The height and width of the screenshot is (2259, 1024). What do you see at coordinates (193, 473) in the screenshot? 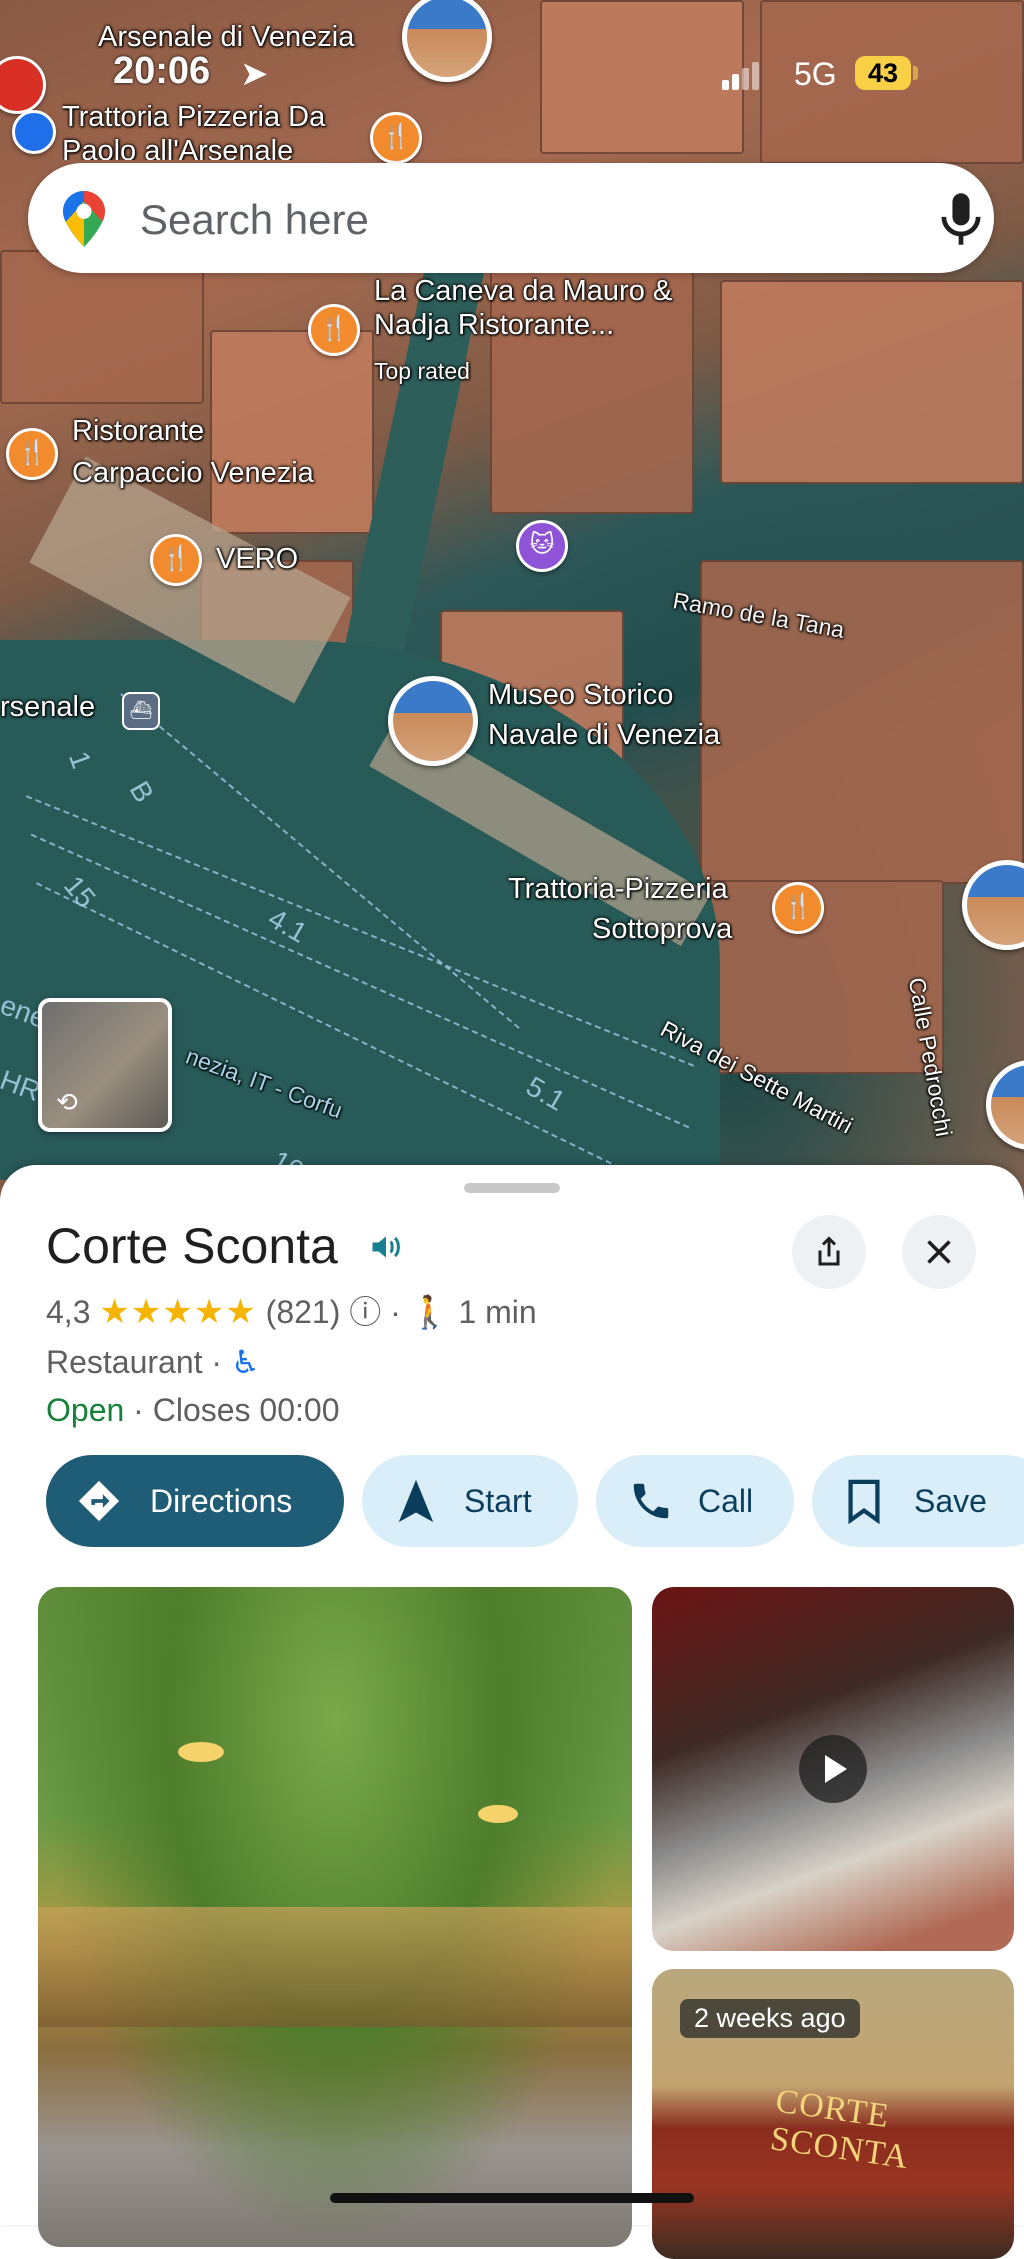
I see `map-label-carpaccio-2: Carpaccio Venezia` at bounding box center [193, 473].